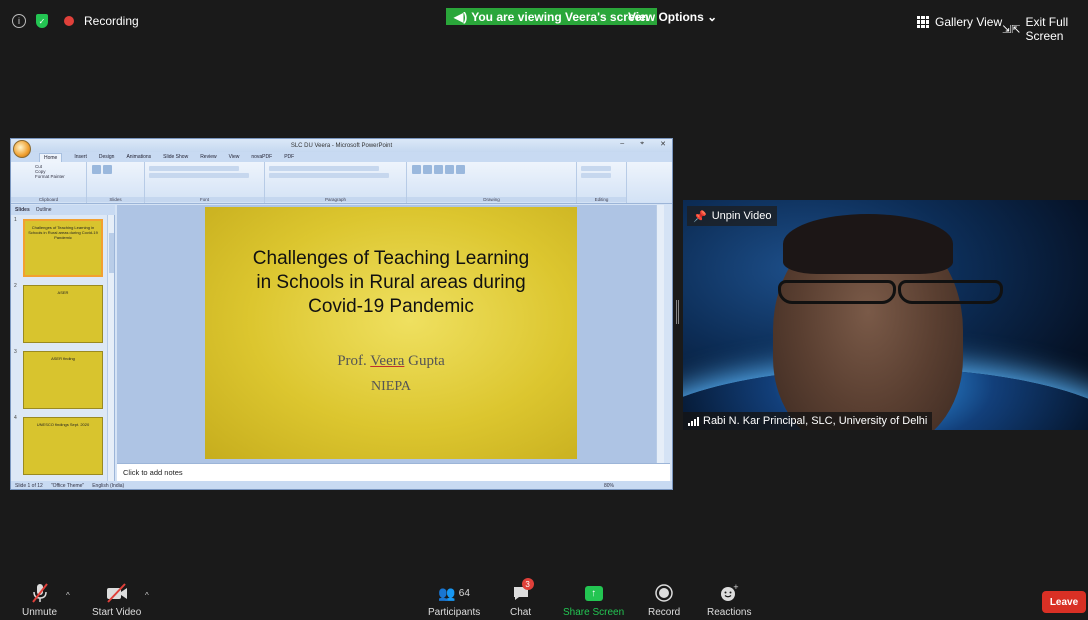 Image resolution: width=1088 pixels, height=620 pixels. What do you see at coordinates (42, 21) in the screenshot?
I see `shield-check-icon: ✓` at bounding box center [42, 21].